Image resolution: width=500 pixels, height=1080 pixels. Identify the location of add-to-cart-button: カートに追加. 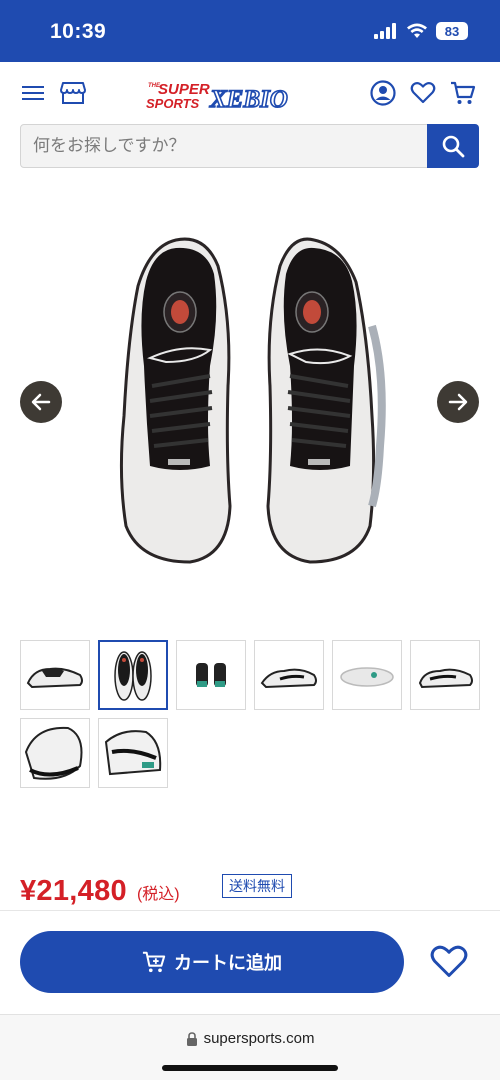
(212, 962).